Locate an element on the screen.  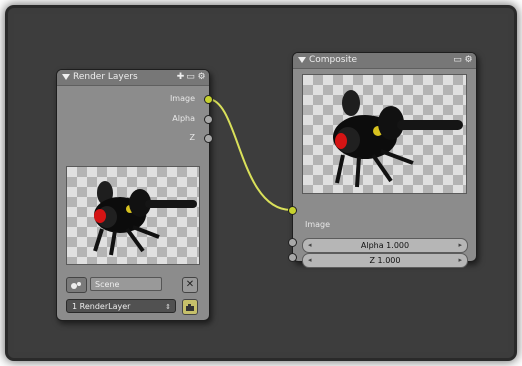
output-alpha-label: Alpha is located at coordinates (183, 118).